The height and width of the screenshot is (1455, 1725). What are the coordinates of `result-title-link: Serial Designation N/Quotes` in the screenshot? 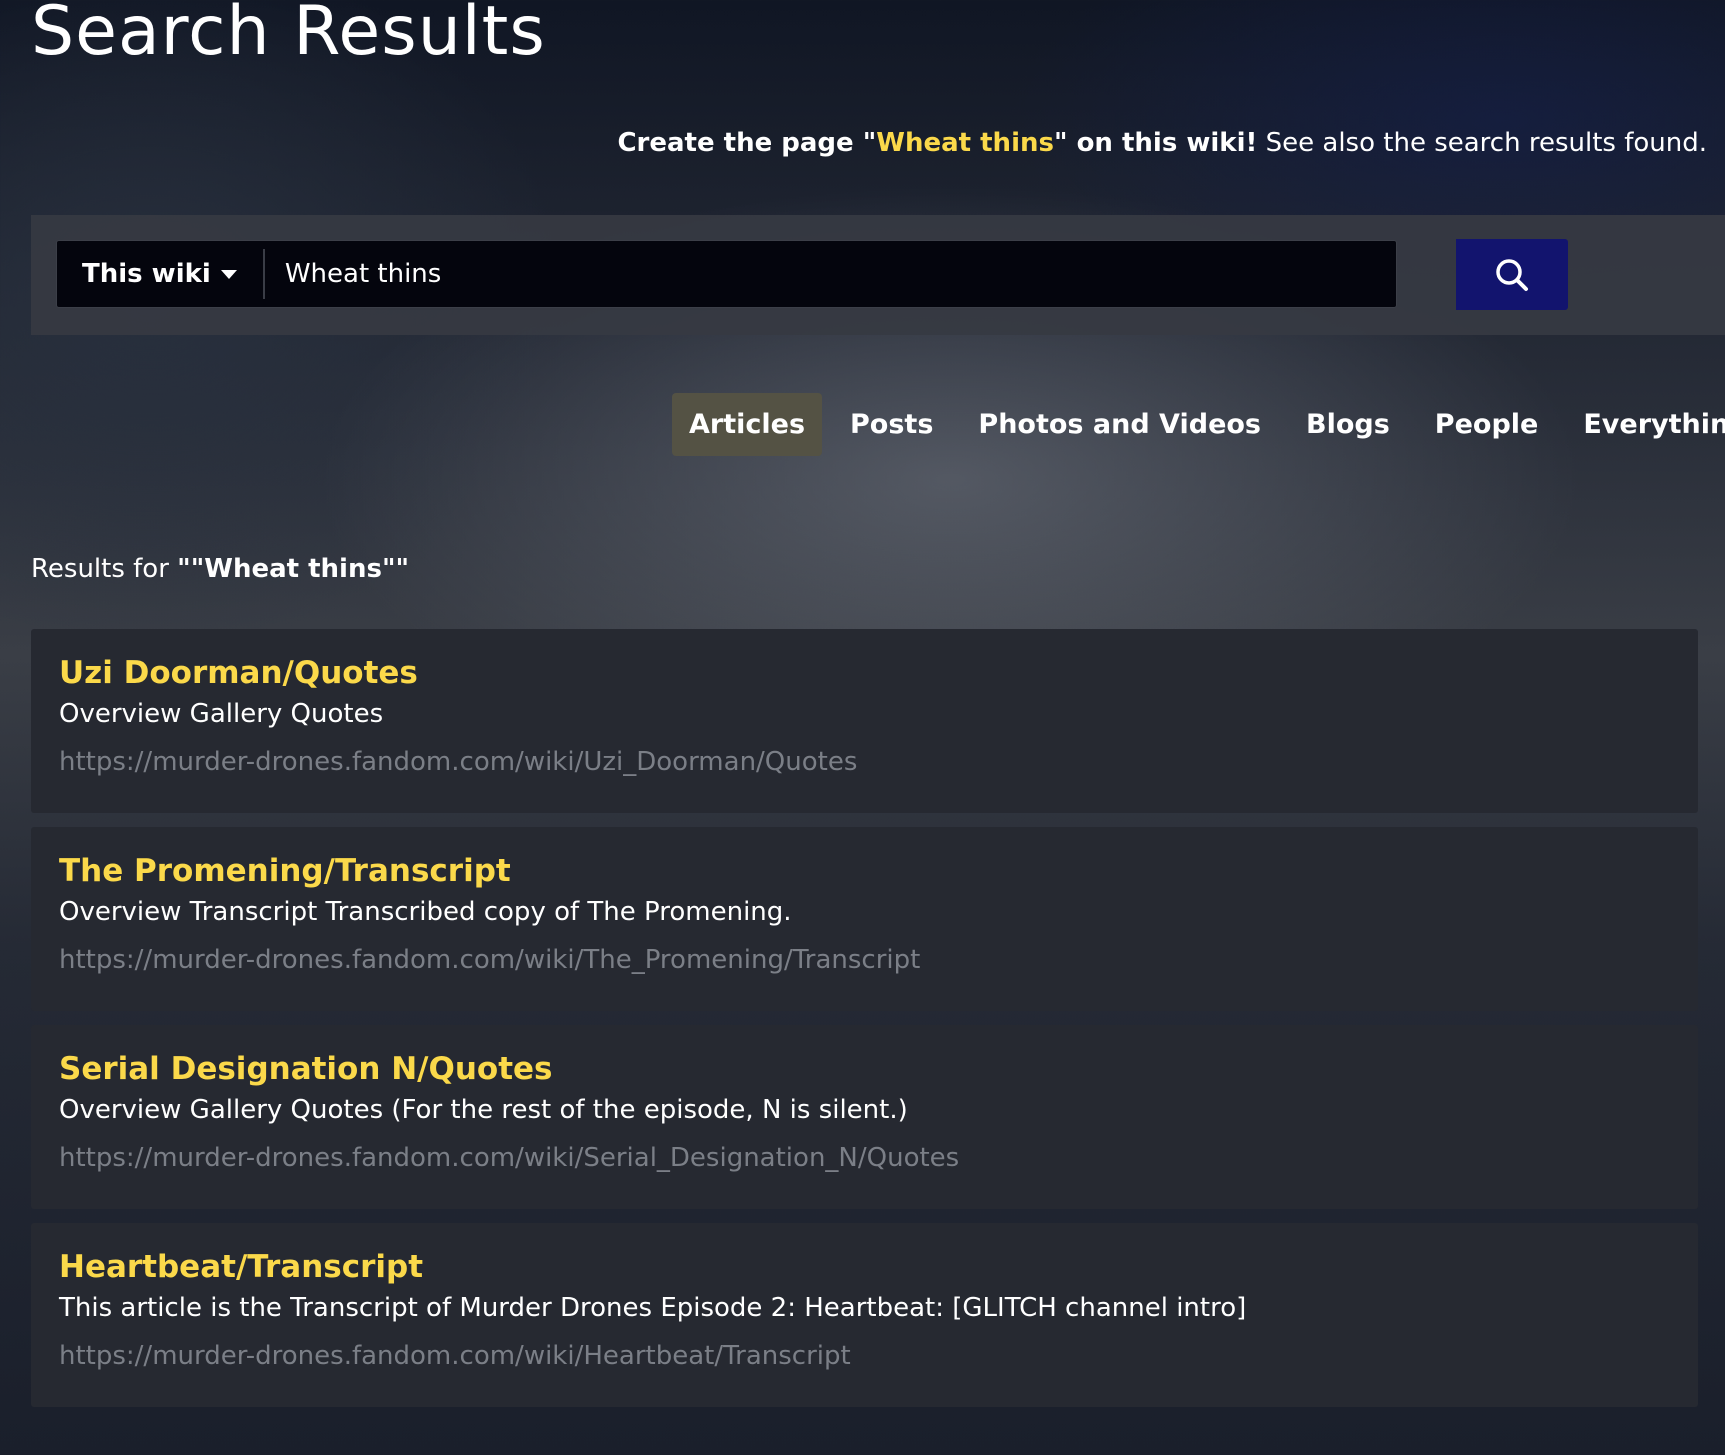 It's located at (864, 1069).